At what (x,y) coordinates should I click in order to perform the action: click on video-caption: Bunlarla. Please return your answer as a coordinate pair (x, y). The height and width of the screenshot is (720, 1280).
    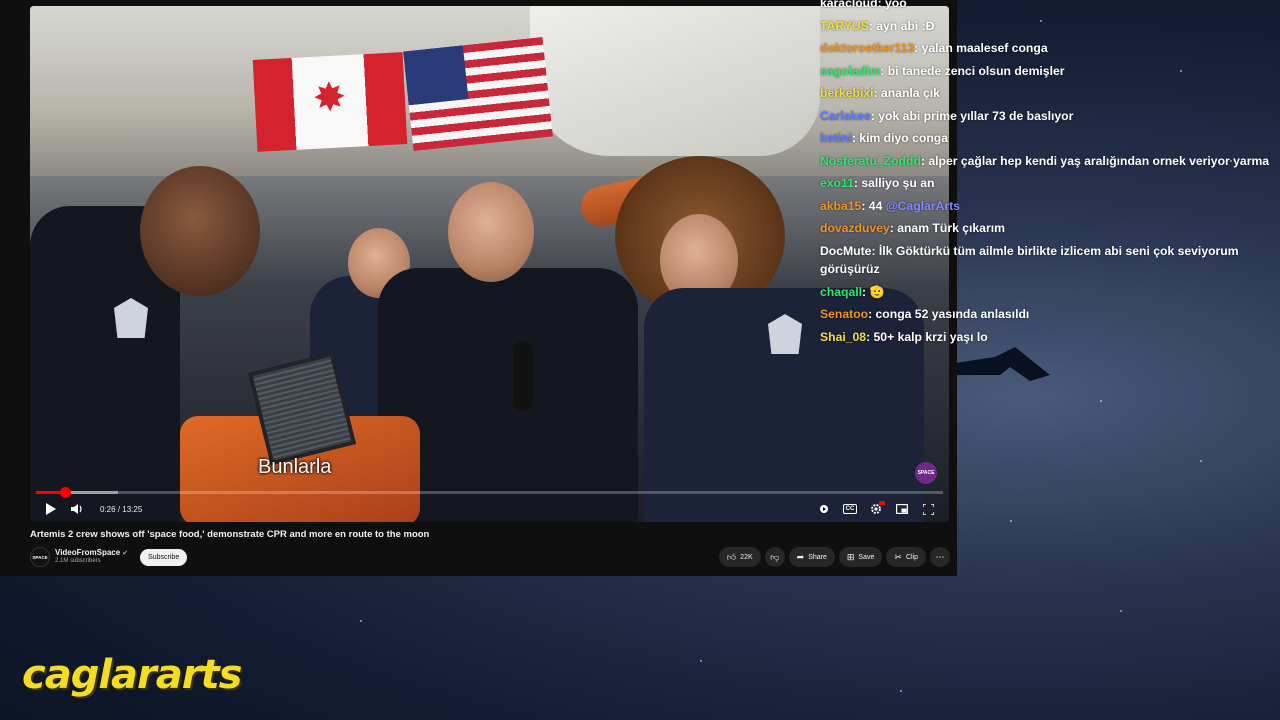
    Looking at the image, I should click on (295, 467).